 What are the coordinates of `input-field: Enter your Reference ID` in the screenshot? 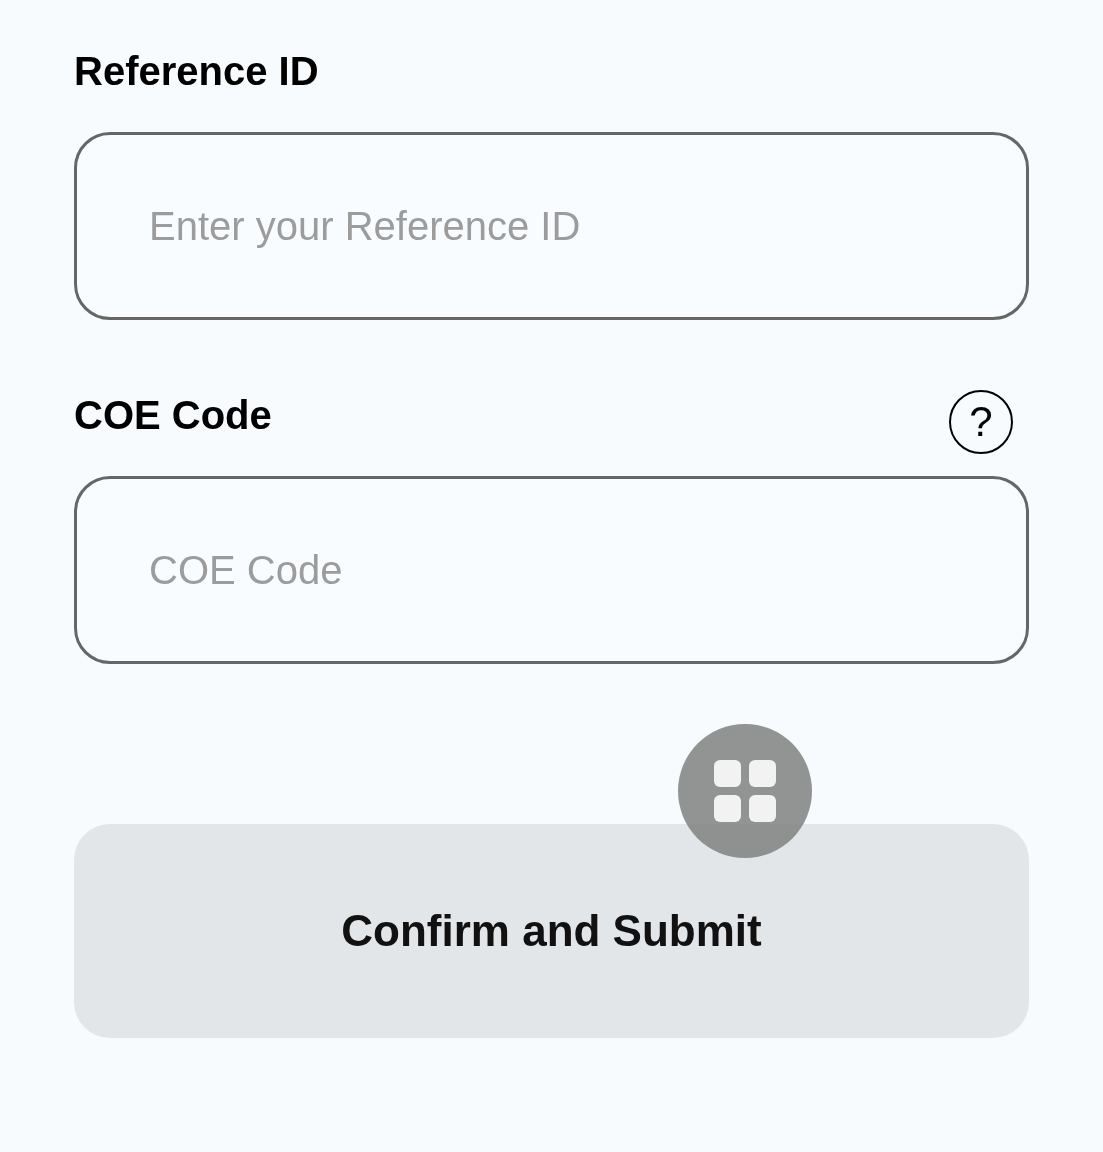 It's located at (551, 226).